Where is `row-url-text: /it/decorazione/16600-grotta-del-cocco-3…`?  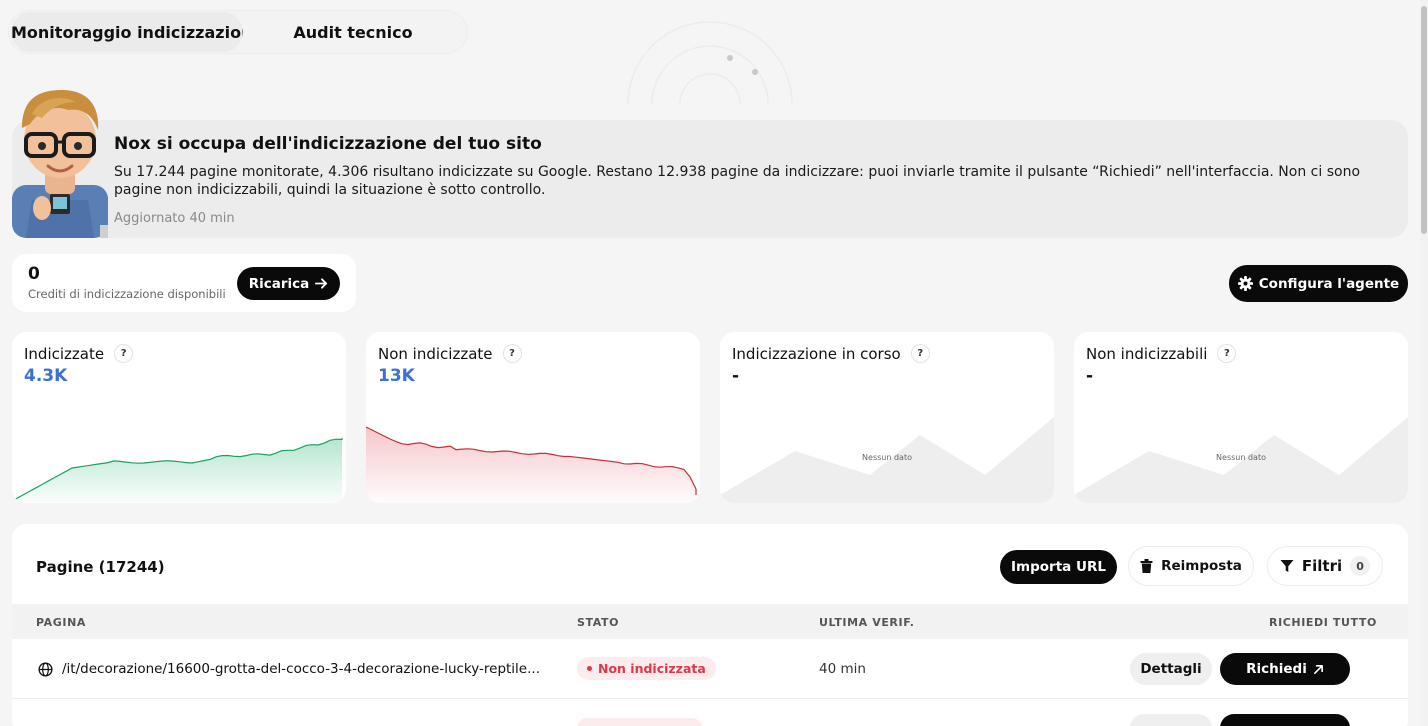 row-url-text: /it/decorazione/16600-grotta-del-cocco-3… is located at coordinates (301, 669).